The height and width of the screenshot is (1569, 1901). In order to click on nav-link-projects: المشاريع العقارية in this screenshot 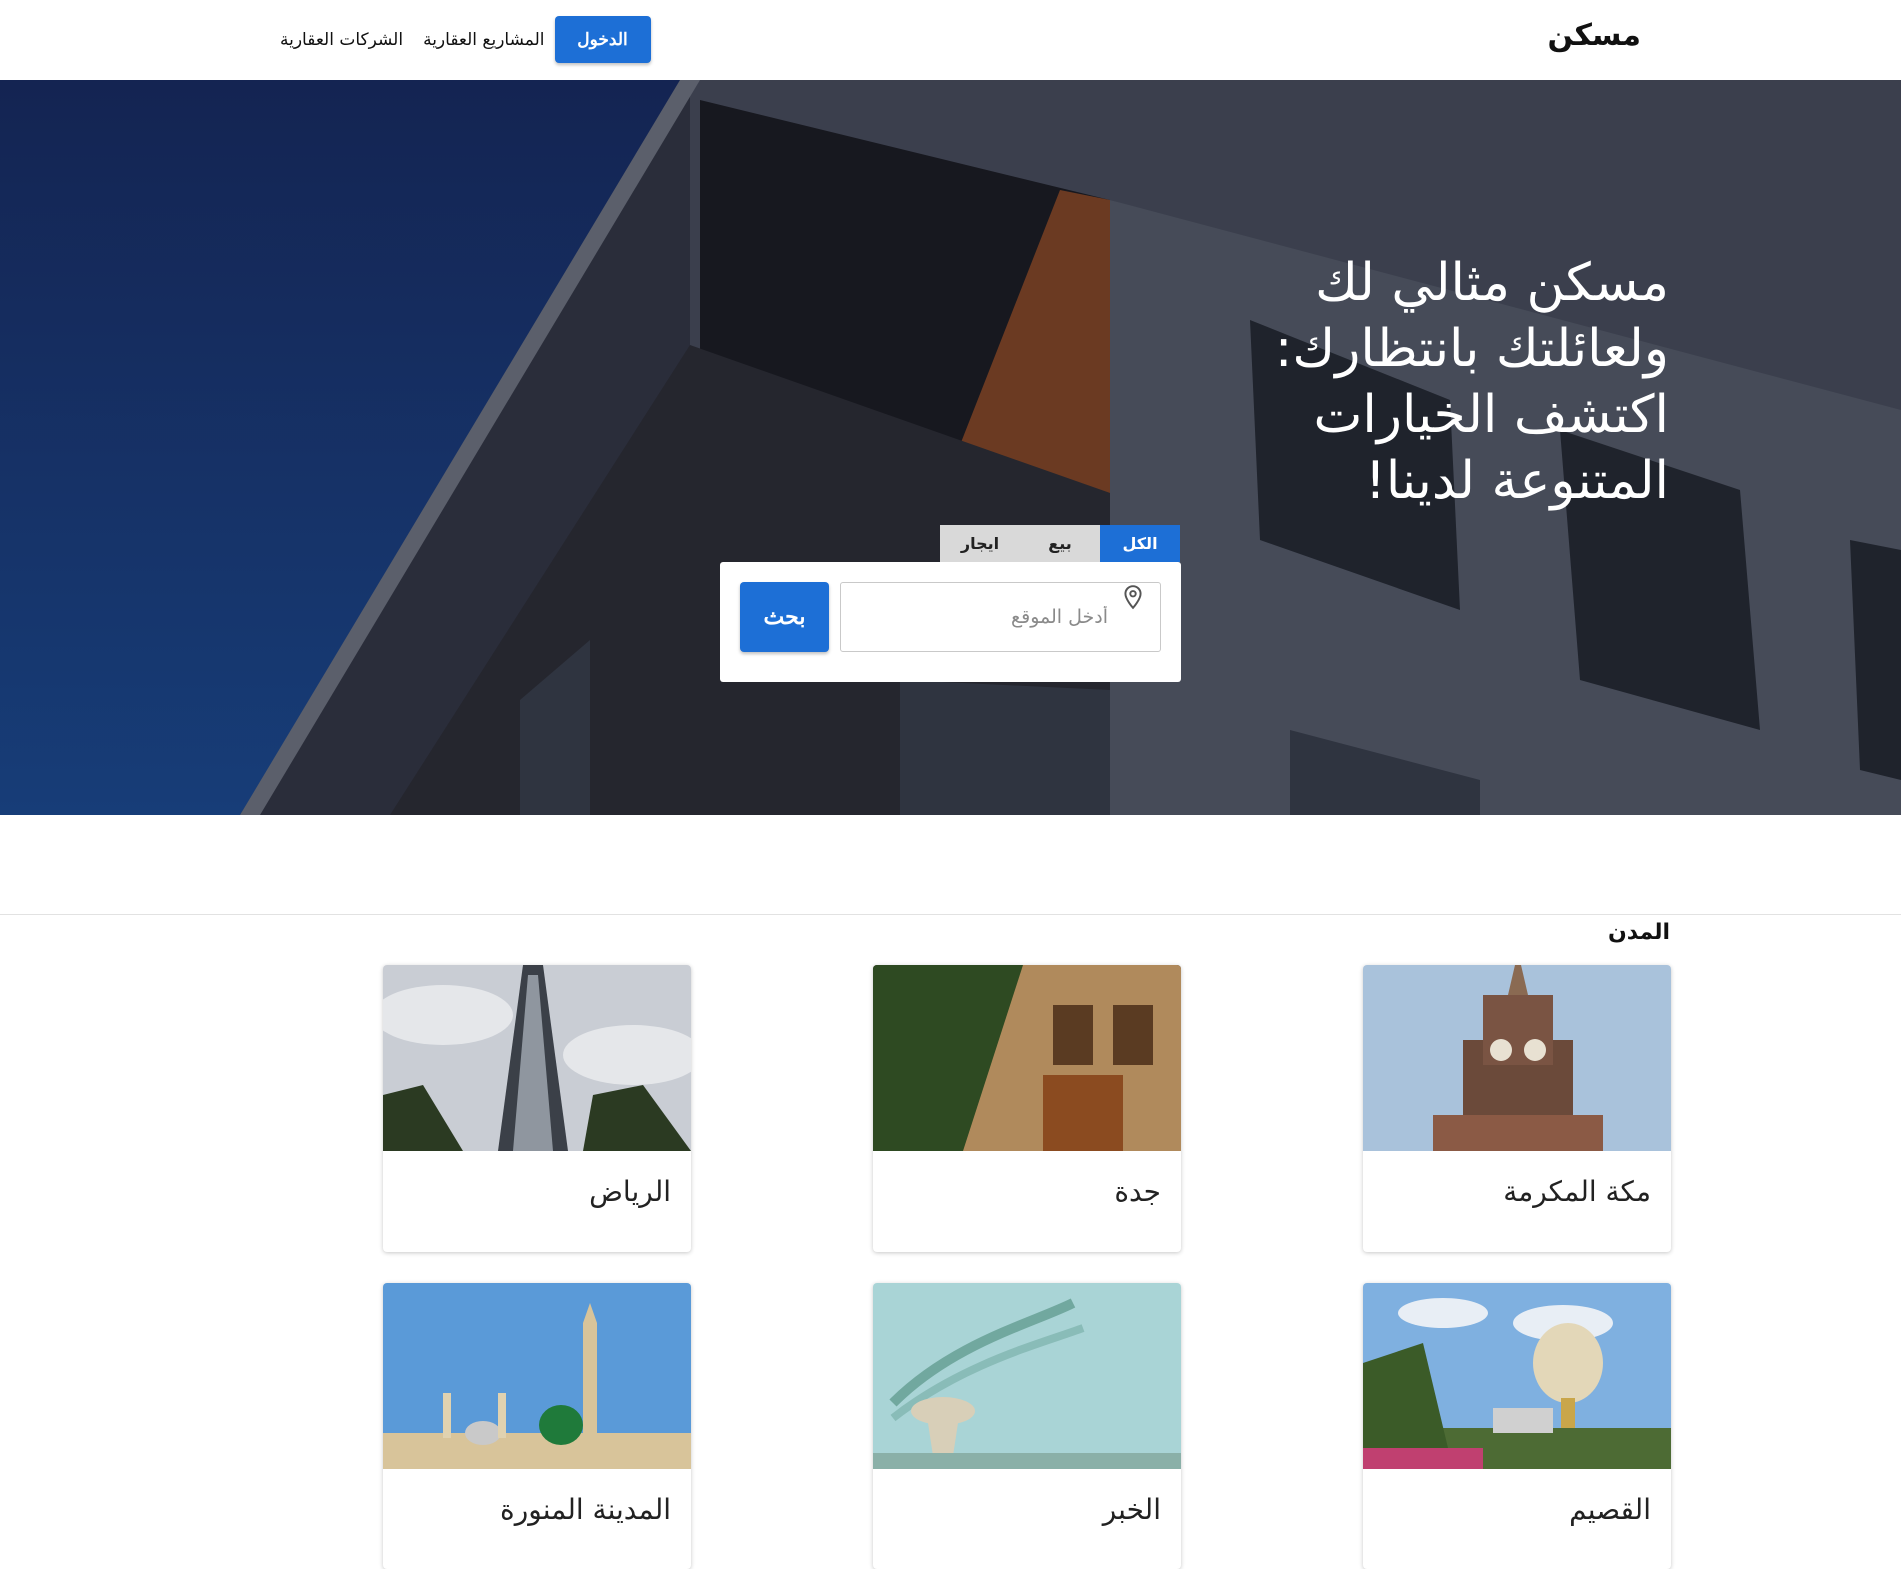, I will do `click(483, 40)`.